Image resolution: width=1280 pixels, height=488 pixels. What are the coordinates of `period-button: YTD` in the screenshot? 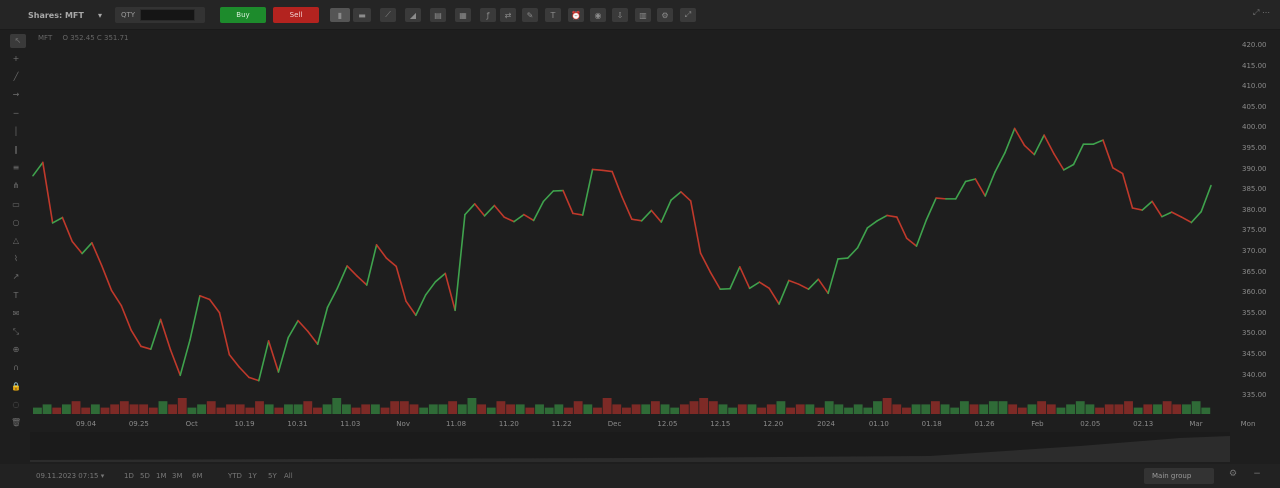 It's located at (235, 476).